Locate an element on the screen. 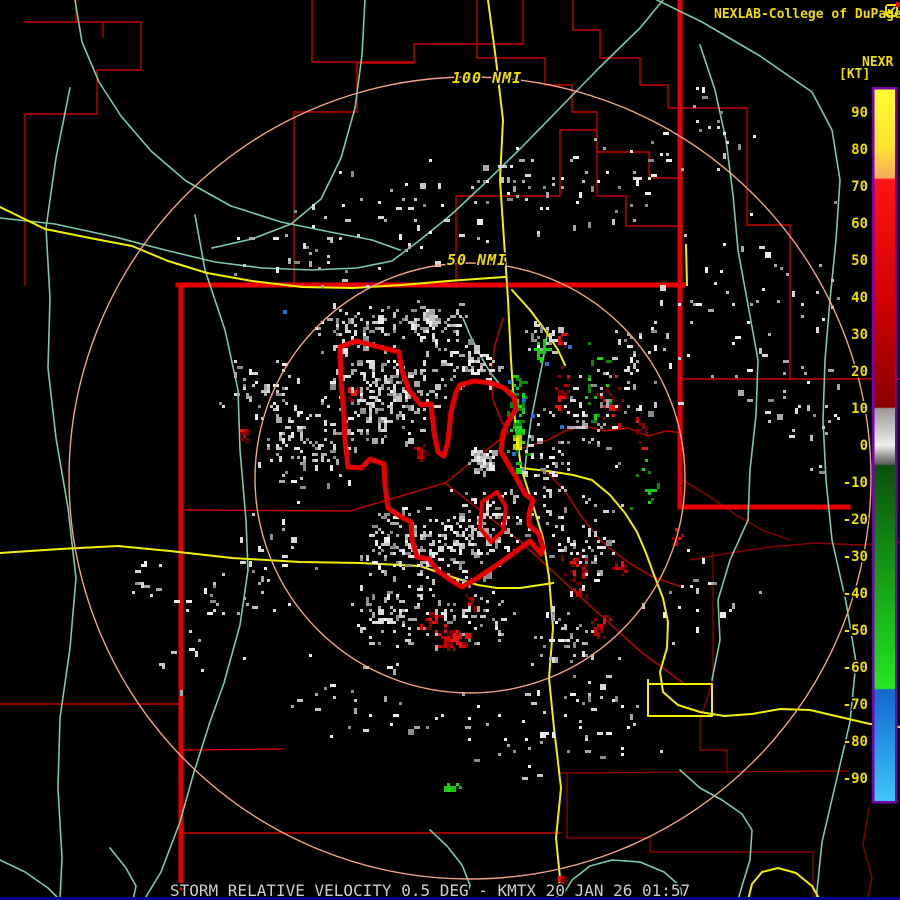  colorbar-tick-label: 20 is located at coordinates (859, 372).